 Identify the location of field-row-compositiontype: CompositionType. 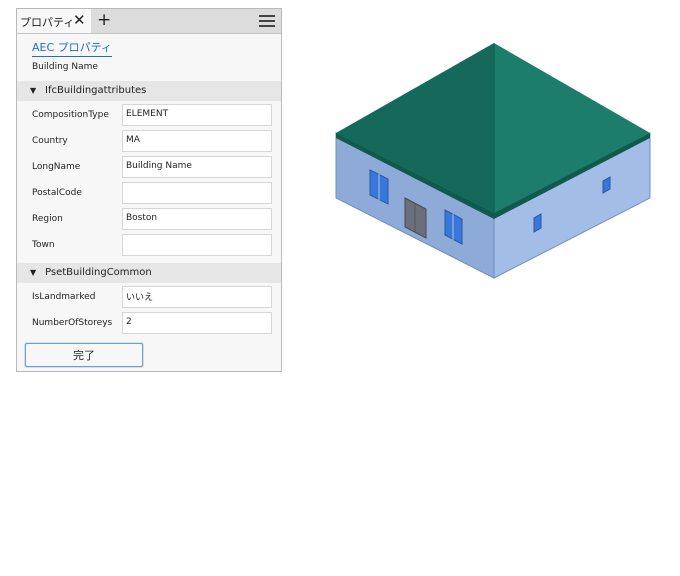
(149, 115).